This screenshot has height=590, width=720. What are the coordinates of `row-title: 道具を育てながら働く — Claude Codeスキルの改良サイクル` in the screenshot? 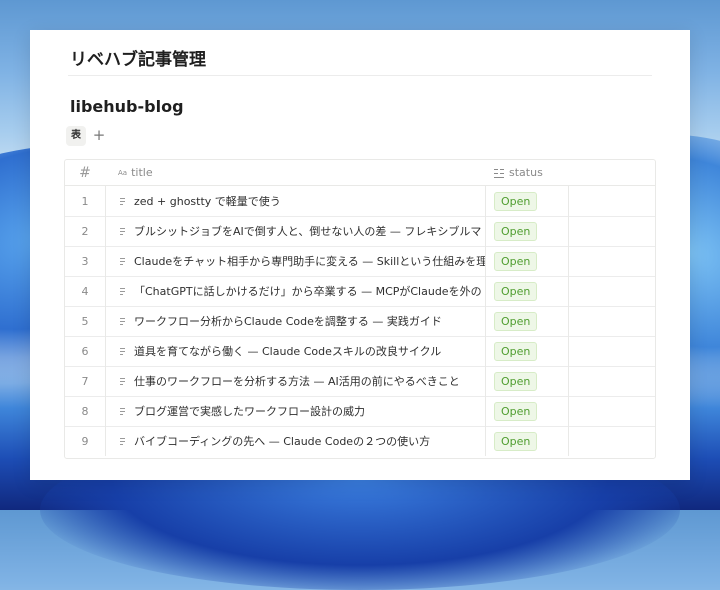 It's located at (288, 351).